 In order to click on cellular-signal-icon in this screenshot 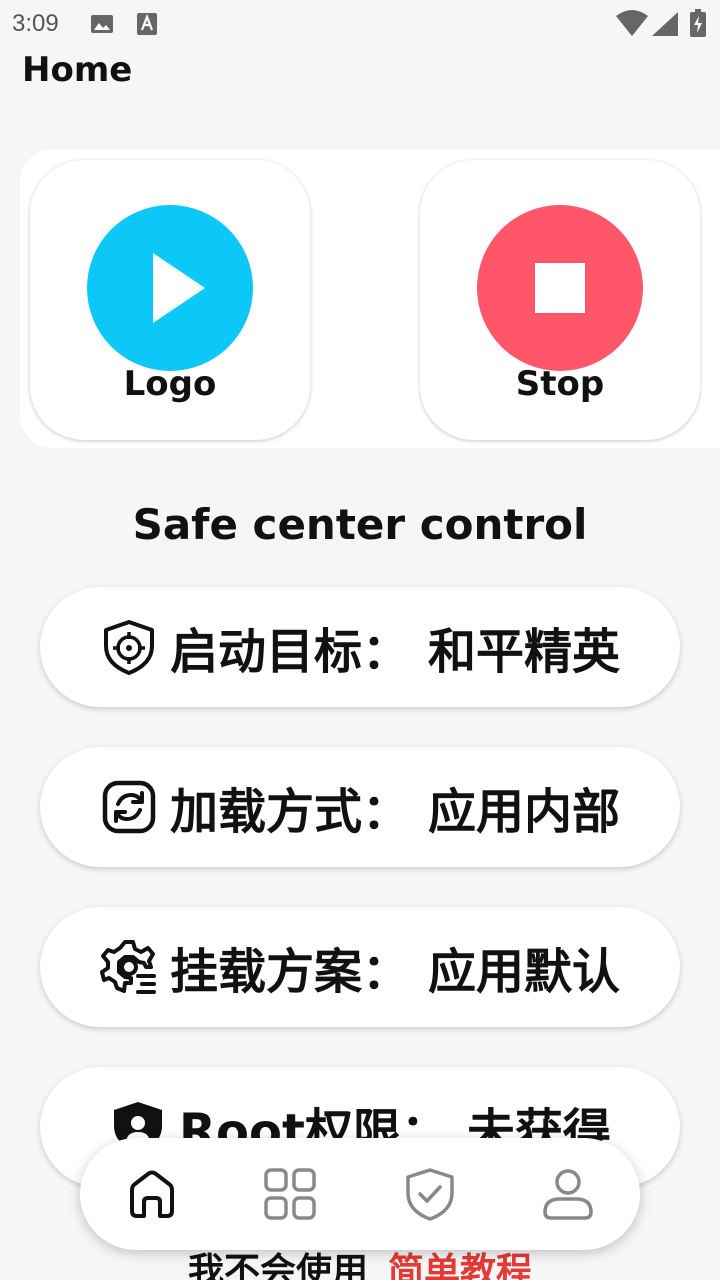, I will do `click(665, 26)`.